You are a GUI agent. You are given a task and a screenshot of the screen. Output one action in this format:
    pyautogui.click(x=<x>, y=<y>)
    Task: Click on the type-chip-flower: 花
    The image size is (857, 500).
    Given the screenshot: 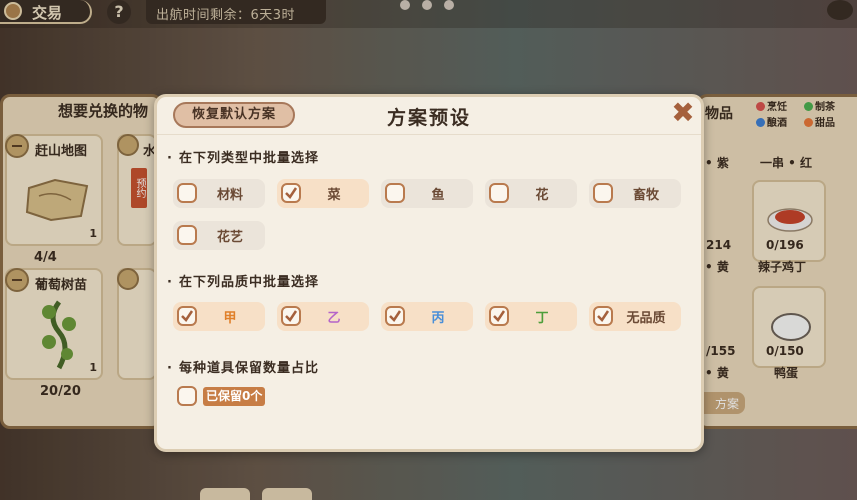 What is the action you would take?
    pyautogui.click(x=531, y=193)
    